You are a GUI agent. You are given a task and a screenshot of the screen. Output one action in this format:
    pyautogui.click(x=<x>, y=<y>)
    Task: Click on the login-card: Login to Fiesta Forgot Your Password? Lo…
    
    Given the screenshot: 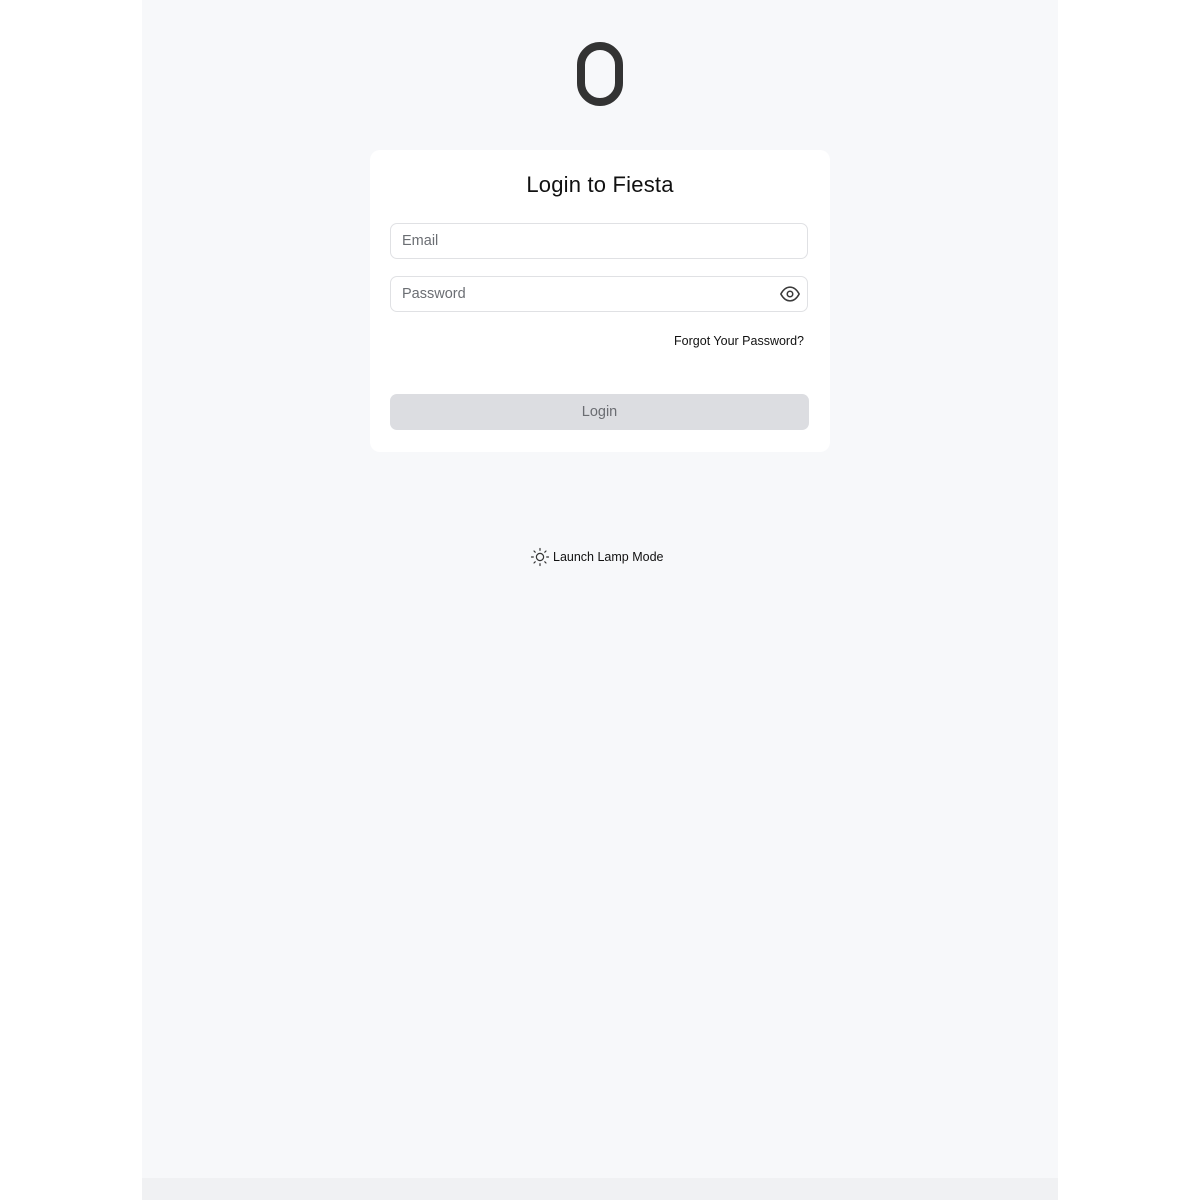 What is the action you would take?
    pyautogui.click(x=600, y=301)
    